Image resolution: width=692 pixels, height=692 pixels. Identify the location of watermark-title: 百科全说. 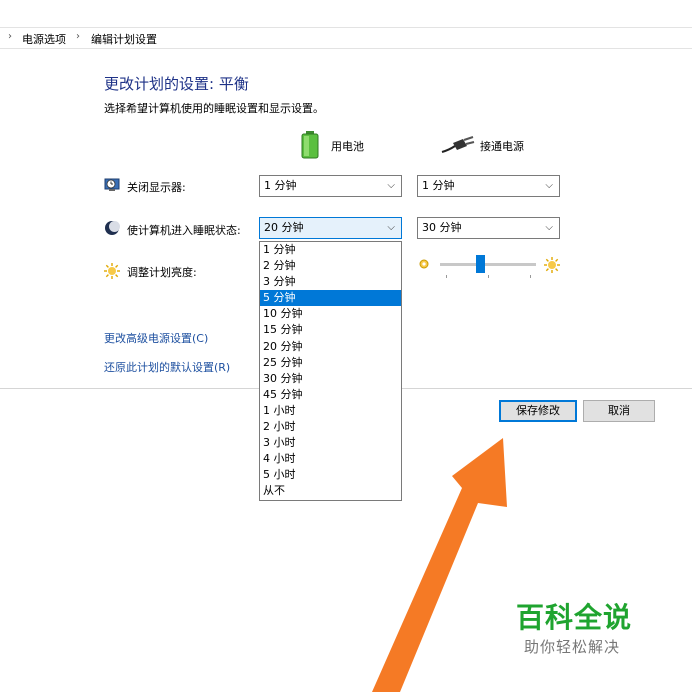
(574, 617).